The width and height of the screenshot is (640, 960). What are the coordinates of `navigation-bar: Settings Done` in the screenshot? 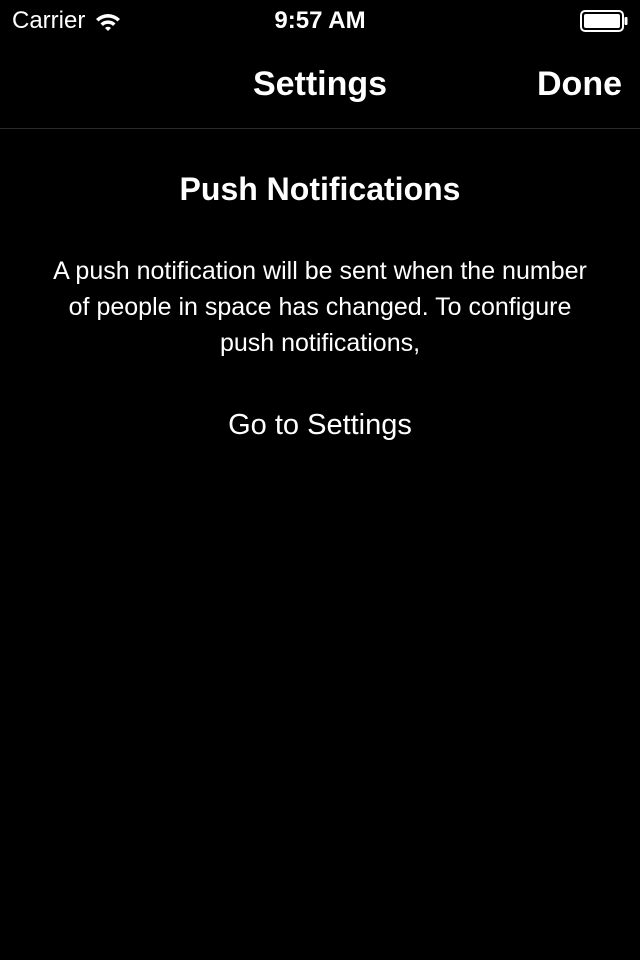 It's located at (320, 84).